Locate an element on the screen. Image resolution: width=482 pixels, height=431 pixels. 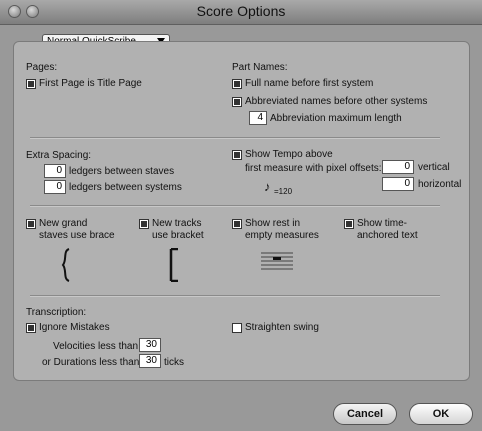
velocities-label: Velocities less than is located at coordinates (96, 346).